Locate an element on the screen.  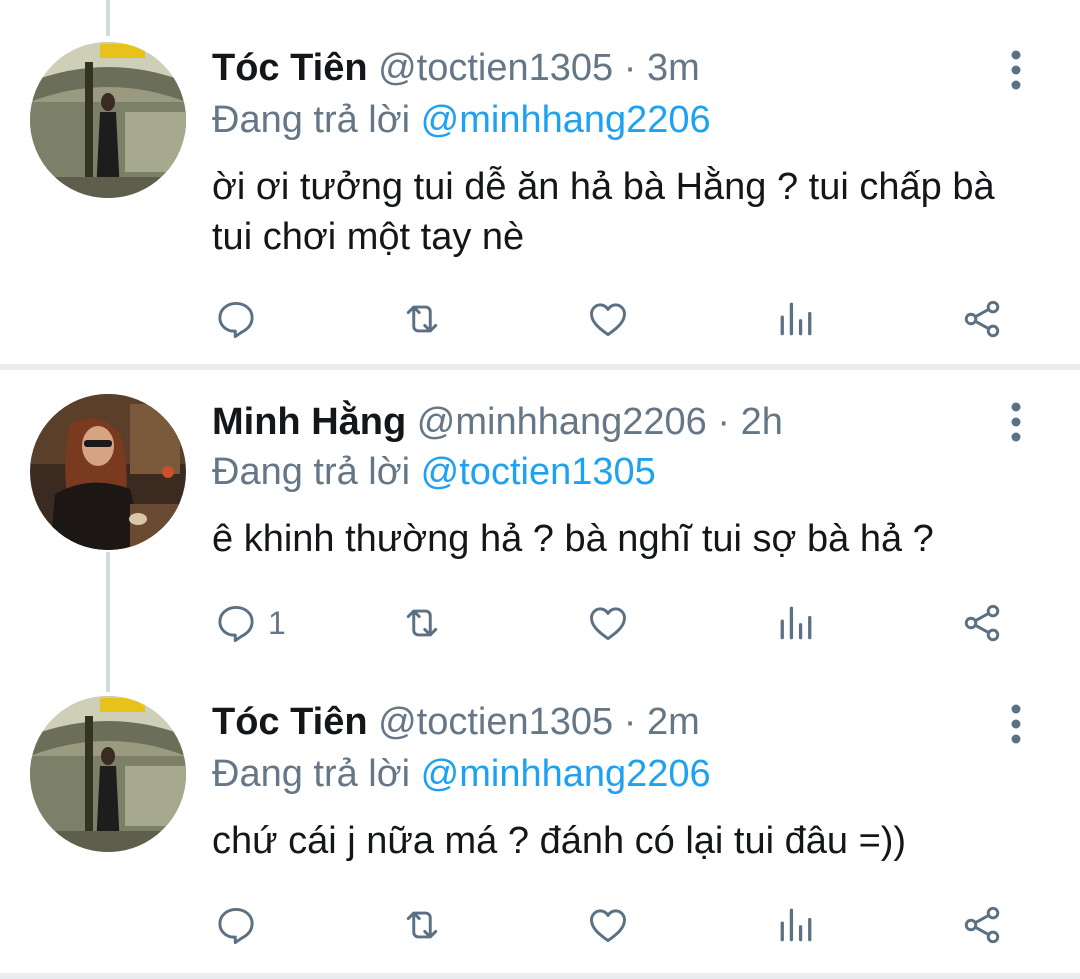
replying-to: Đang trả lời @toctien1305 is located at coordinates (434, 472).